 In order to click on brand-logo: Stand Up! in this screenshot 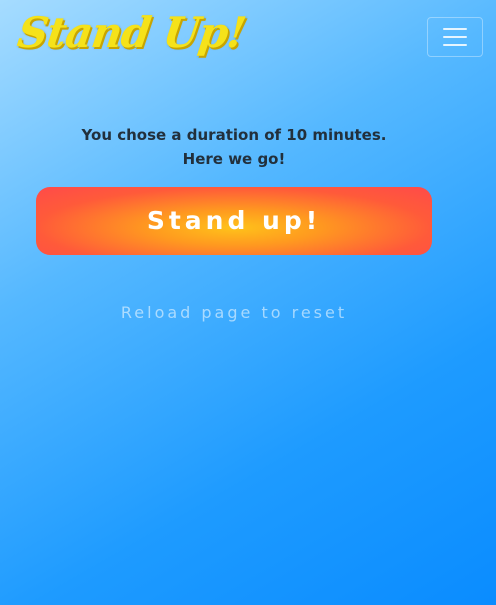, I will do `click(132, 32)`.